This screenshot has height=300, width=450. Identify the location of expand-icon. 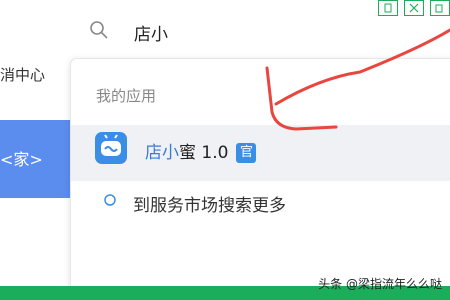
(414, 8).